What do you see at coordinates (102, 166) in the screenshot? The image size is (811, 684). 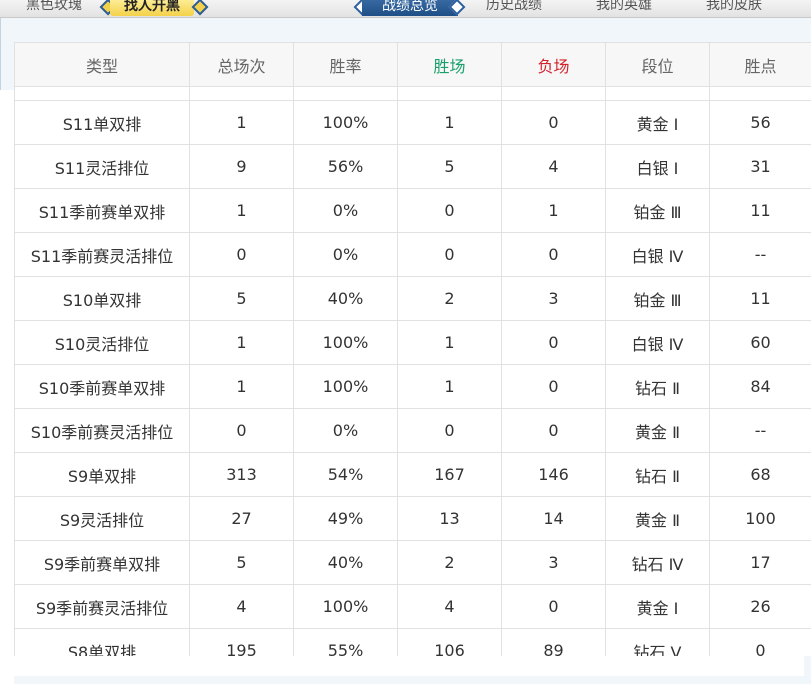 I see `cell-type: S11灵活排位` at bounding box center [102, 166].